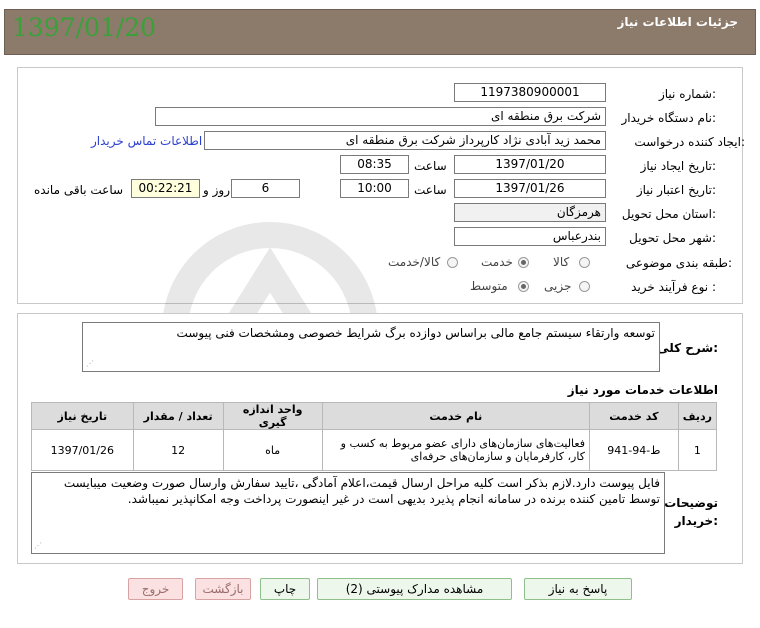  Describe the element at coordinates (155, 589) in the screenshot. I see `exit-button: خروج` at that location.